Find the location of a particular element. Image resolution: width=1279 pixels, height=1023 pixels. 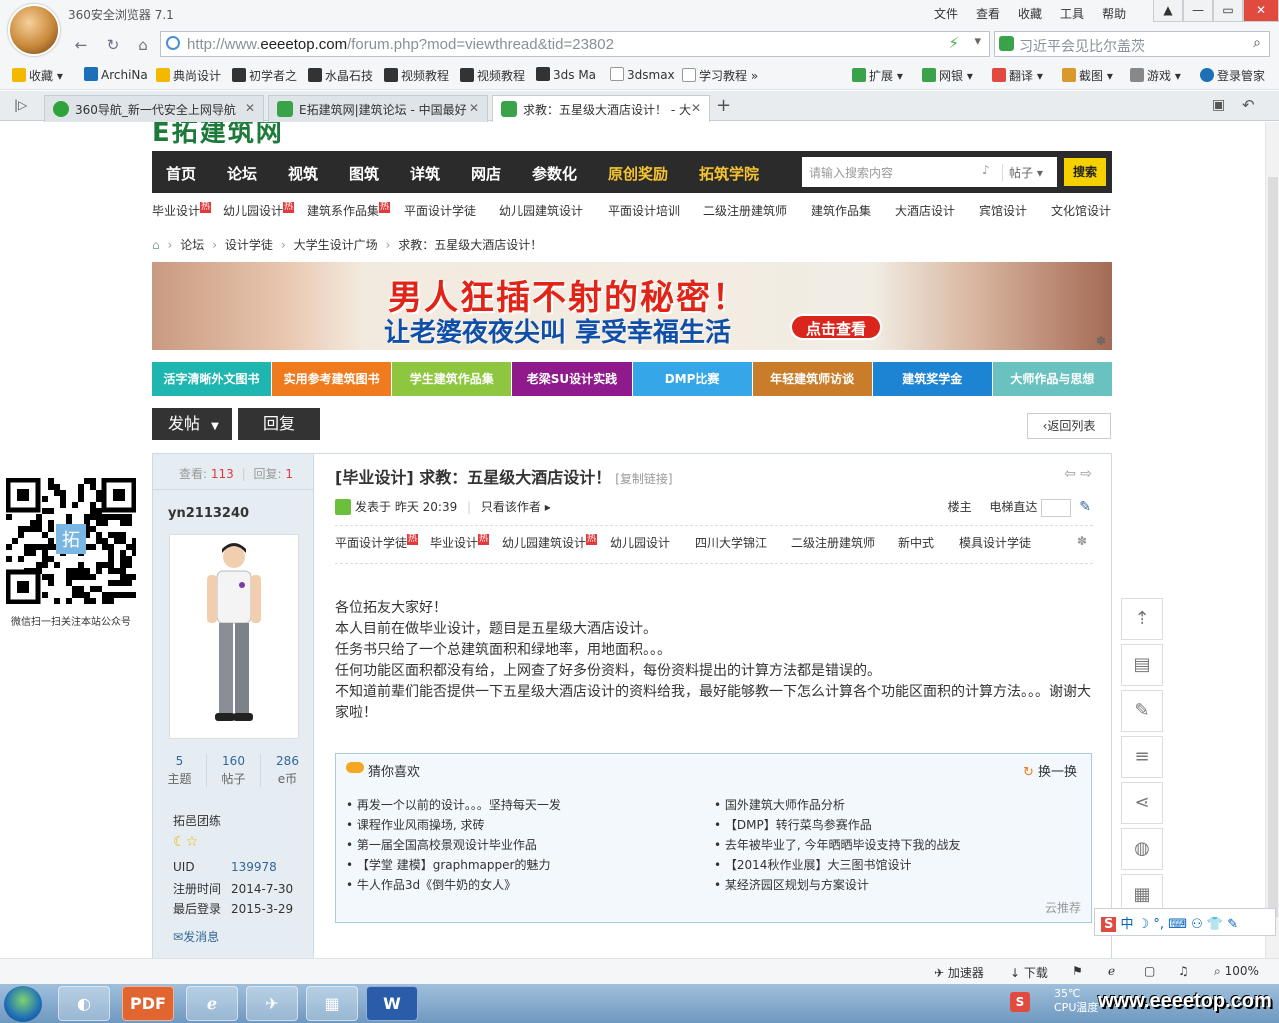

next-thread-icon: ⇨ is located at coordinates (1086, 474).